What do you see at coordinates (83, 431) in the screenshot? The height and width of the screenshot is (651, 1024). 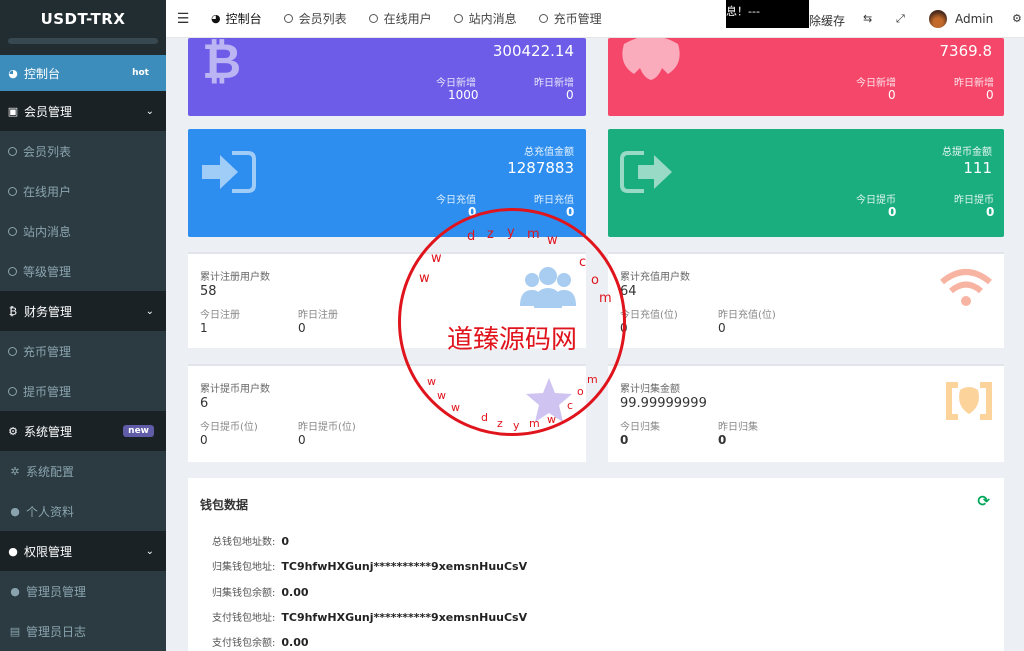 I see `sidebar-item-system: ⚙ 系统管理 new` at bounding box center [83, 431].